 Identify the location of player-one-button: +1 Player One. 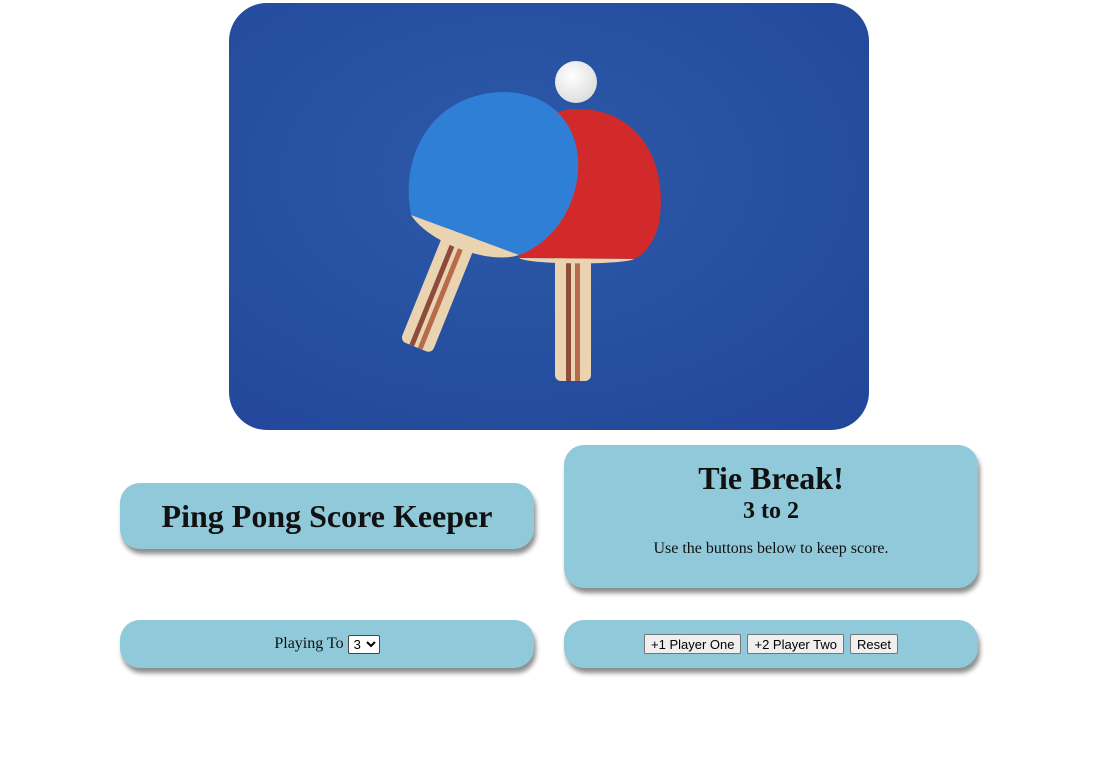
(693, 644).